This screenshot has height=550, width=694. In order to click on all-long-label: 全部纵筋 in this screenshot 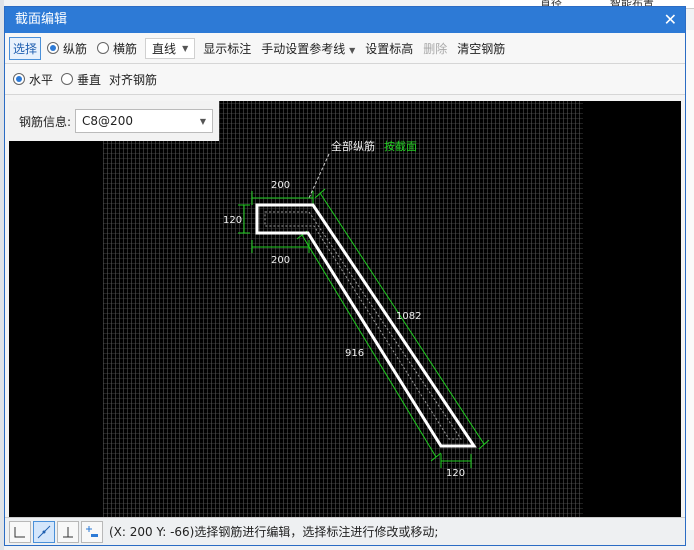, I will do `click(353, 146)`.